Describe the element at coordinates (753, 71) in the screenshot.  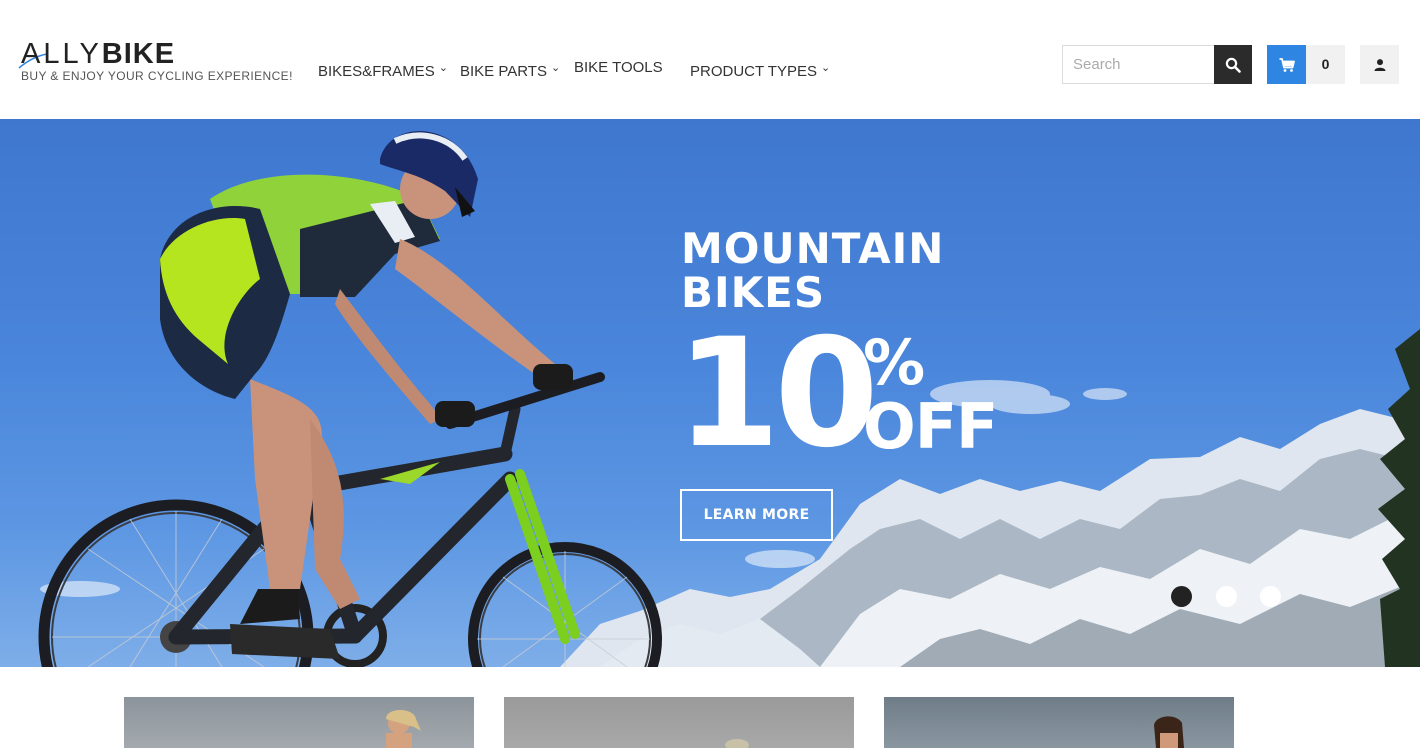
I see `nav-item-label: PRODUCT TYPES` at that location.